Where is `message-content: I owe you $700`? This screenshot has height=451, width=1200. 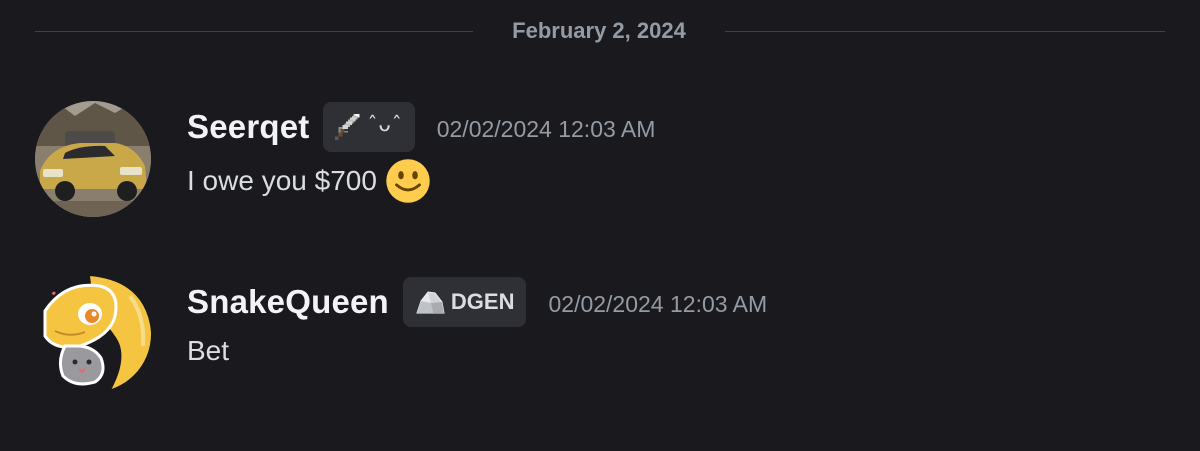 message-content: I owe you $700 is located at coordinates (309, 181).